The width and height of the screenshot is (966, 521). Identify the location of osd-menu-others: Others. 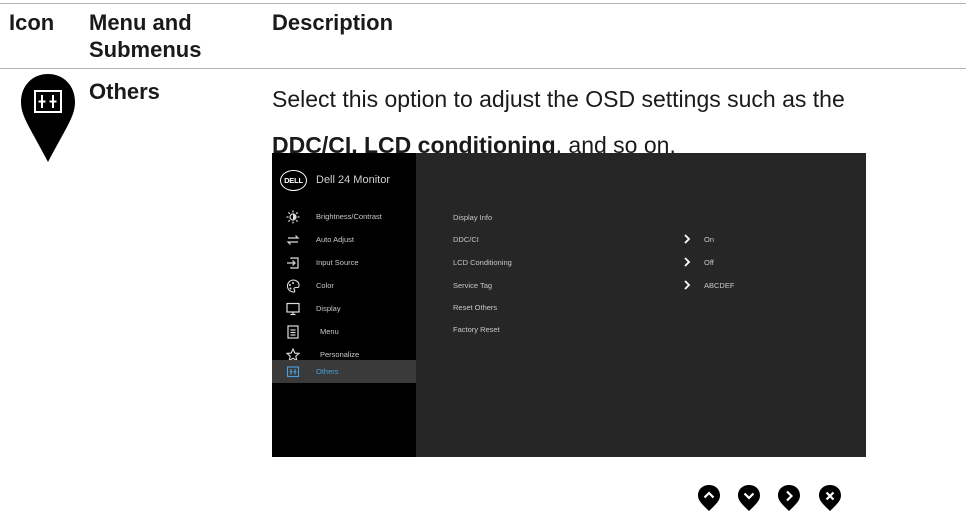
(344, 371).